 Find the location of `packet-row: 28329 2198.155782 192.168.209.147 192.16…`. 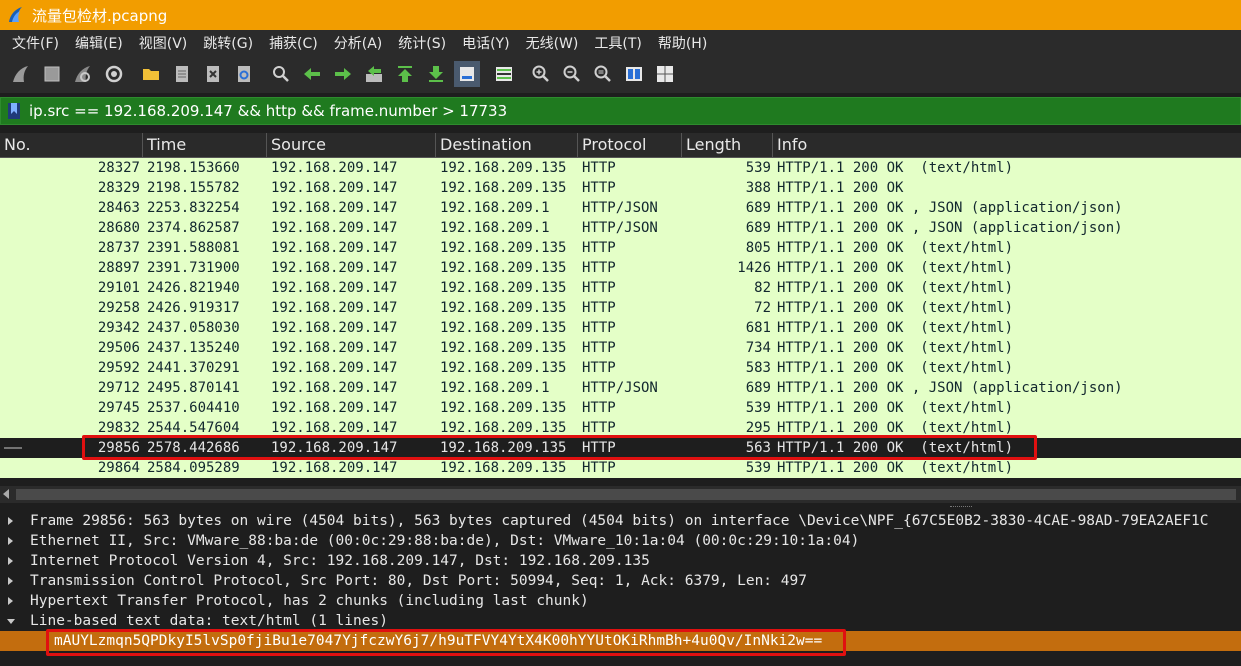

packet-row: 28329 2198.155782 192.168.209.147 192.16… is located at coordinates (620, 188).